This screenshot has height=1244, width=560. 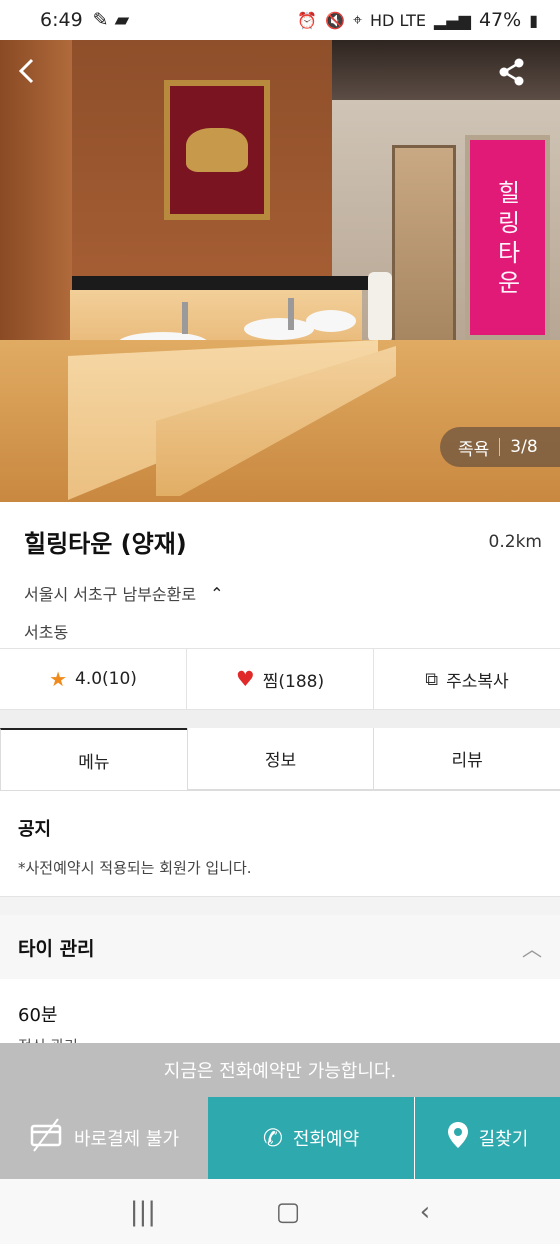 What do you see at coordinates (35, 829) in the screenshot?
I see `notice-heading: 공지` at bounding box center [35, 829].